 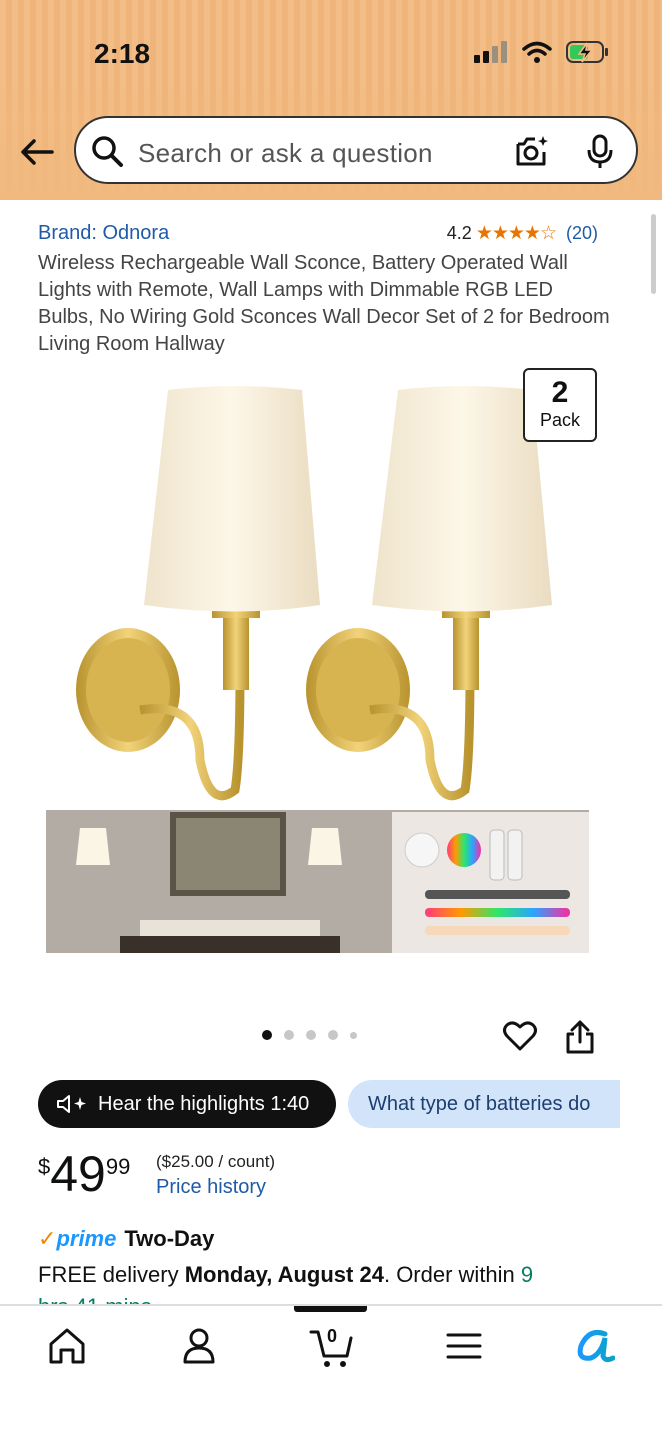 I want to click on order-within-text: . Order within, so click(x=452, y=1274).